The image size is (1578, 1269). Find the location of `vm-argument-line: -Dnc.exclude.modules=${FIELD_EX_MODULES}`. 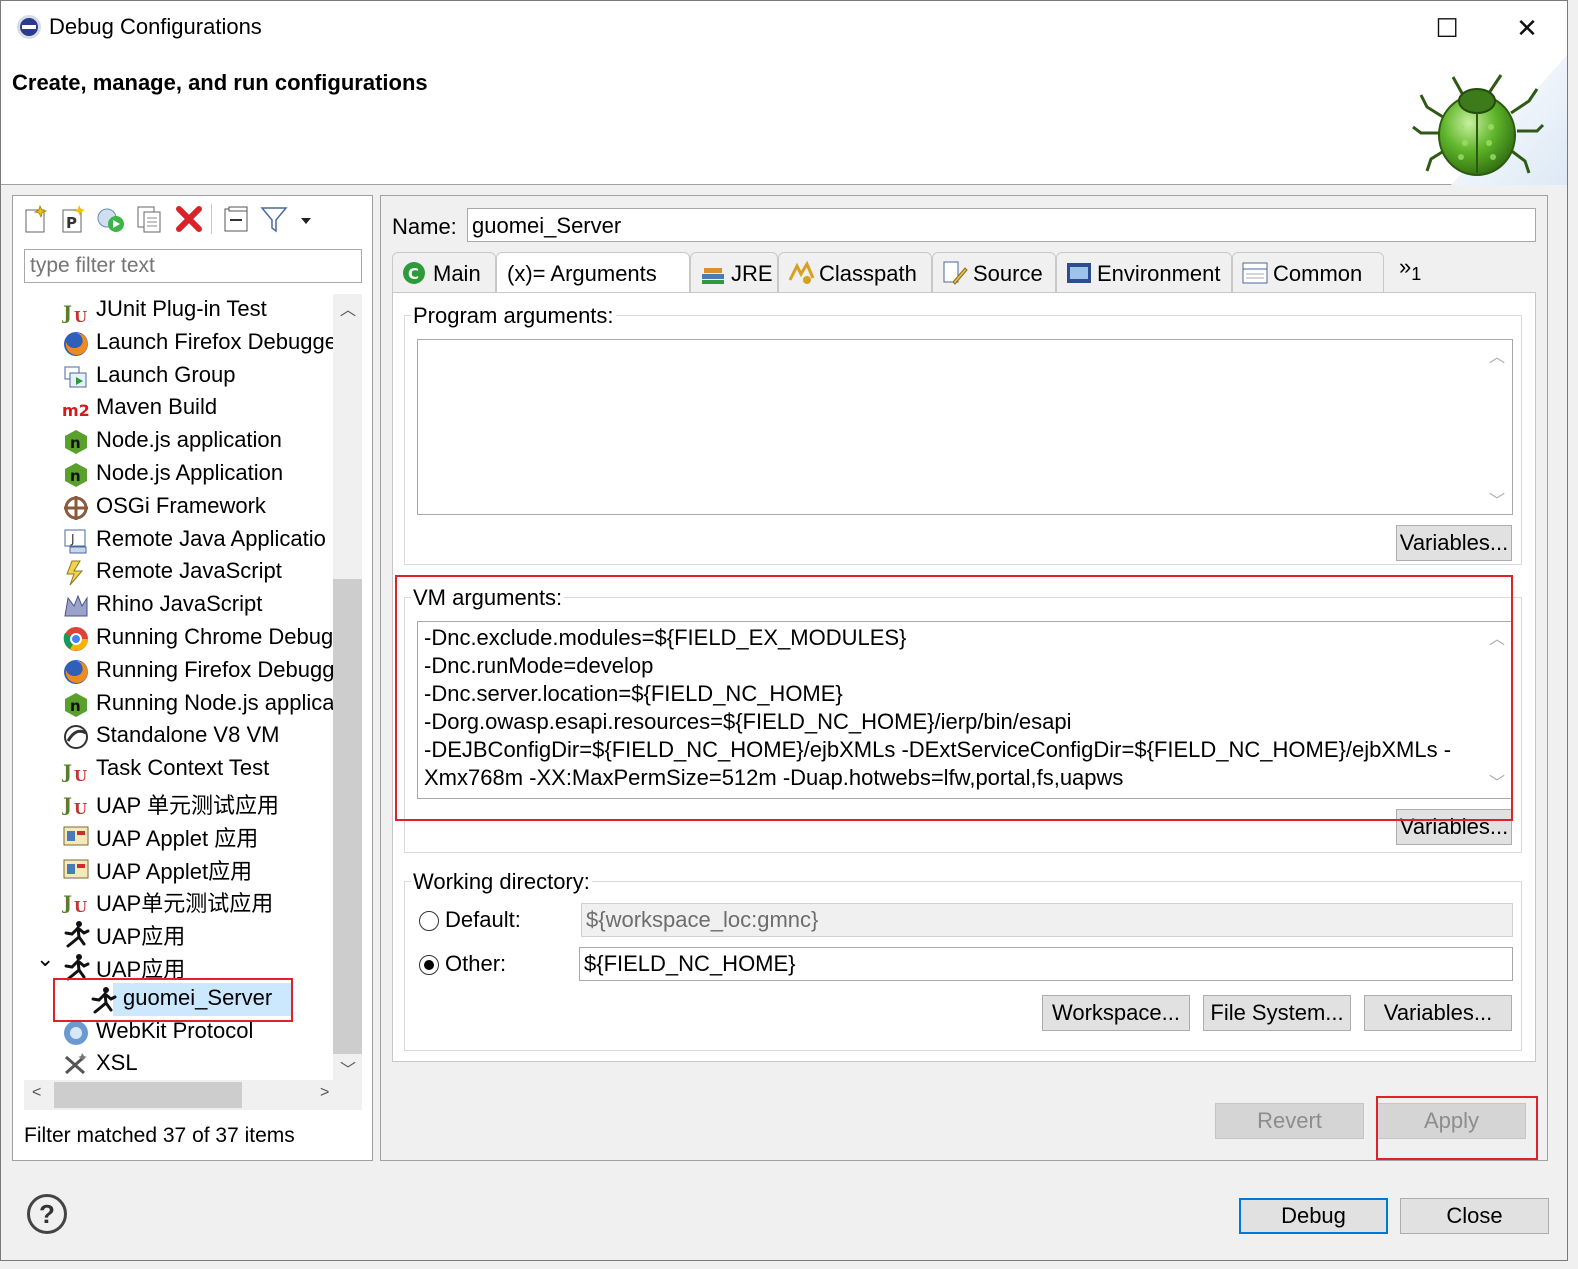

vm-argument-line: -Dnc.exclude.modules=${FIELD_EX_MODULES} is located at coordinates (665, 637).